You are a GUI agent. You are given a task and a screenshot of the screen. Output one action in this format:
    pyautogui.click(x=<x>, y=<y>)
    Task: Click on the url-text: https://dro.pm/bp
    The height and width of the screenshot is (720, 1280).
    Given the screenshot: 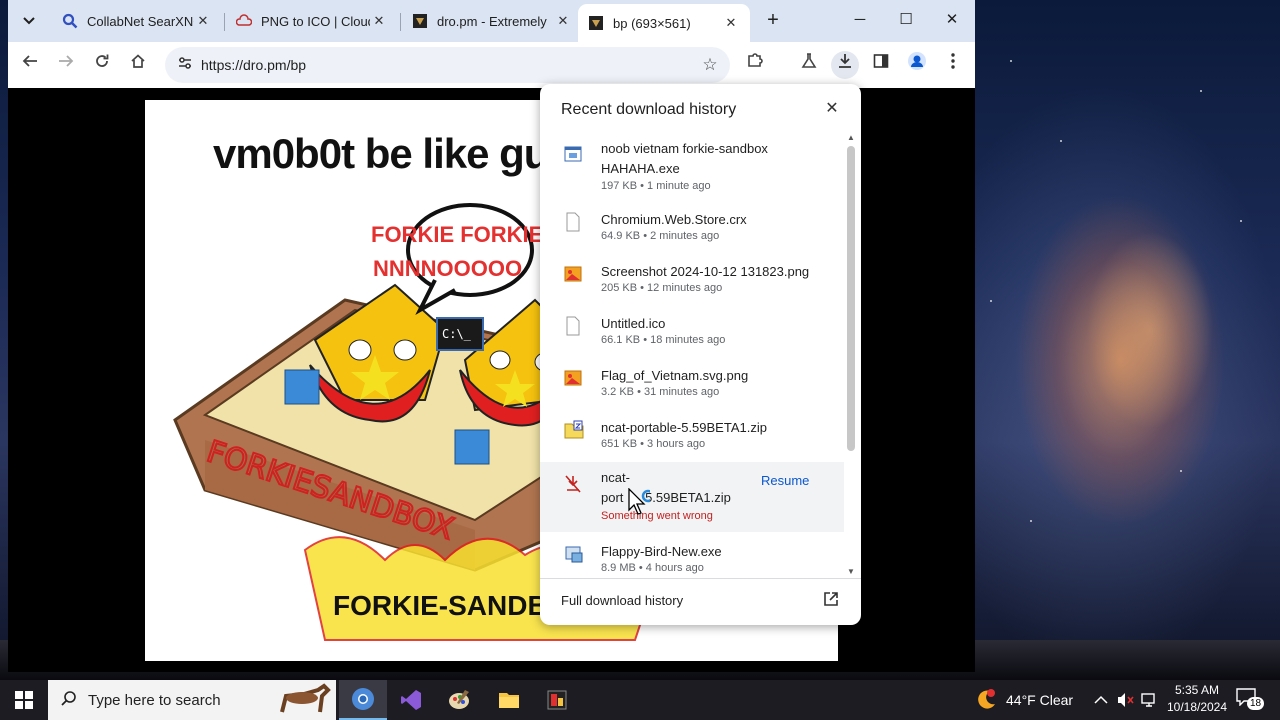 What is the action you would take?
    pyautogui.click(x=253, y=65)
    